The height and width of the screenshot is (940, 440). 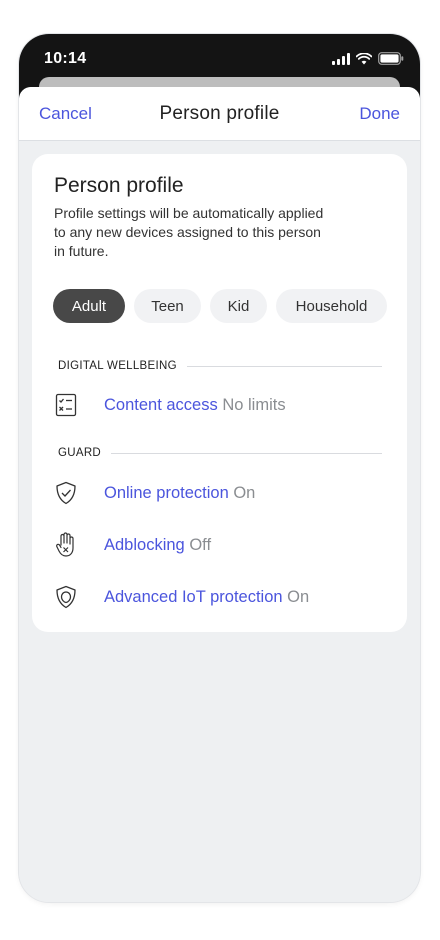 I want to click on row-text: Advanced IoT protection On, so click(x=206, y=597).